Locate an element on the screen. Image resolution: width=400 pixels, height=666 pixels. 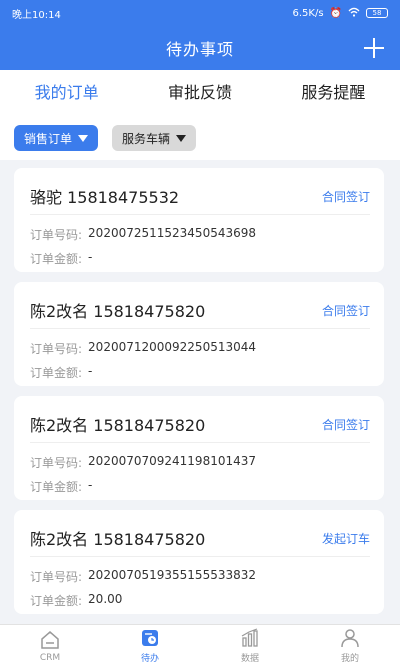
nav-bar: 待办事项 is located at coordinates (200, 48).